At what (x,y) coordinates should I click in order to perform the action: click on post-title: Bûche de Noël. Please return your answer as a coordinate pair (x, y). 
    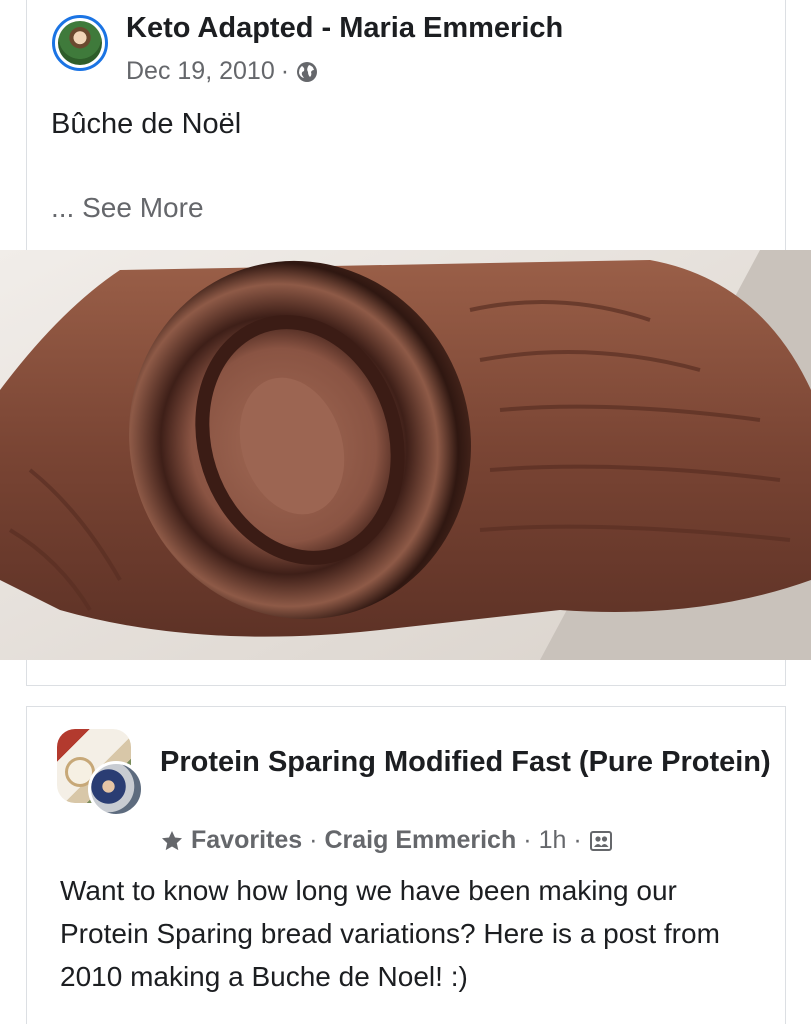
    Looking at the image, I should click on (146, 124).